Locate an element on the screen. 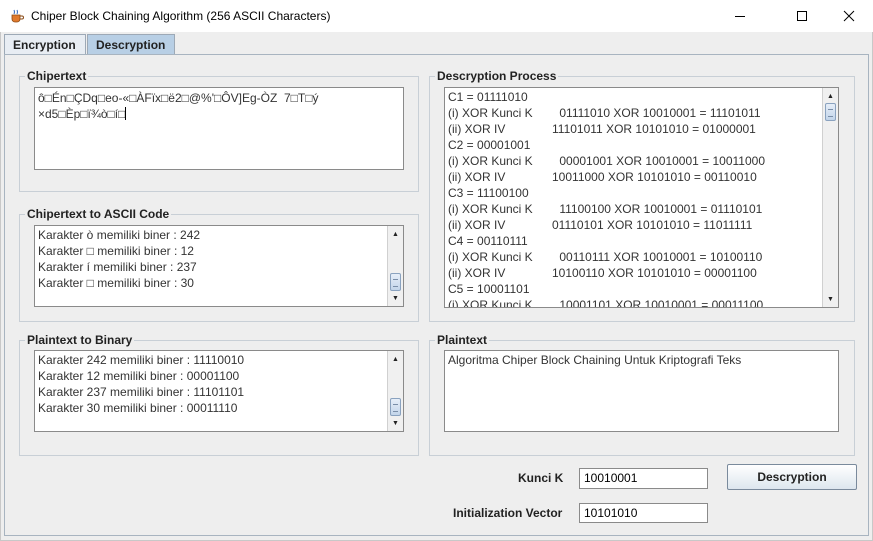 The width and height of the screenshot is (873, 541). chipertext-ascii-title: Chipertext to ASCII Code is located at coordinates (98, 214).